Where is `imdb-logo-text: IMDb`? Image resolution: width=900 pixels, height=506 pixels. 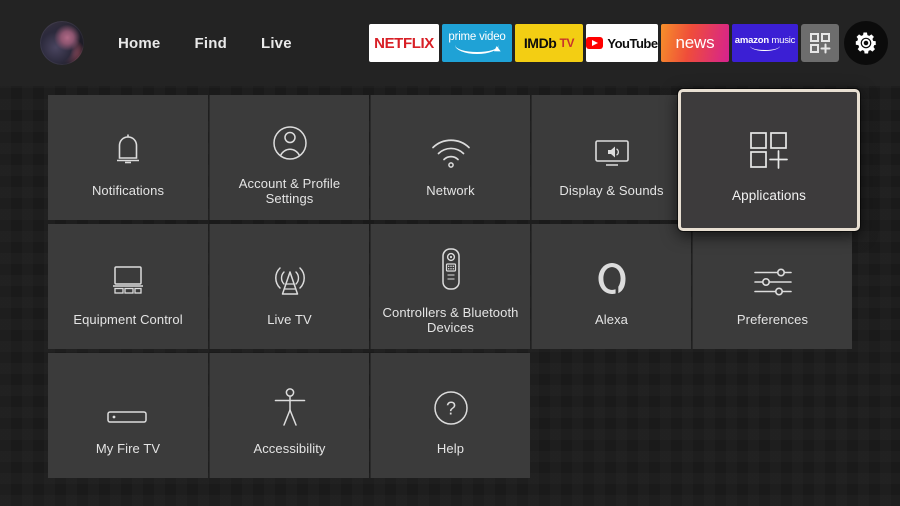
imdb-logo-text: IMDb is located at coordinates (540, 43).